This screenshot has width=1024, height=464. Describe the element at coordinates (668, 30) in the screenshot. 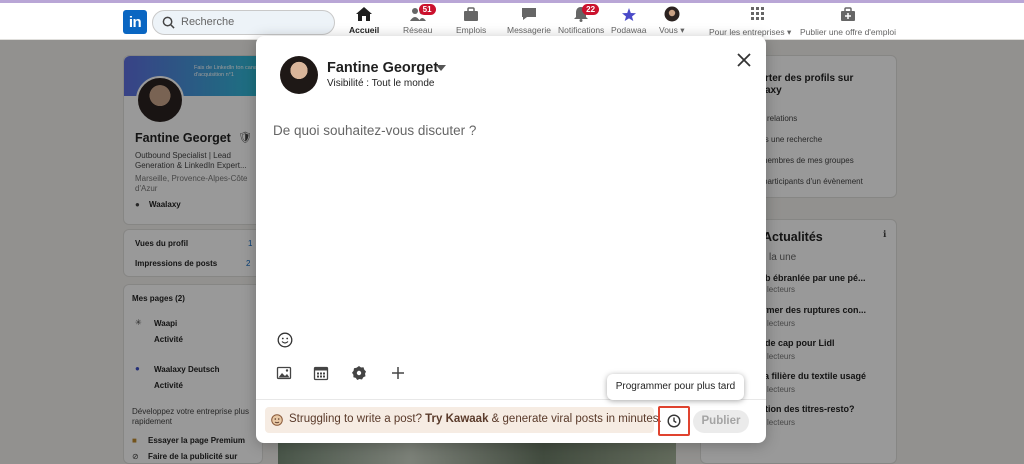

I see `nav-me-label: Vous` at that location.